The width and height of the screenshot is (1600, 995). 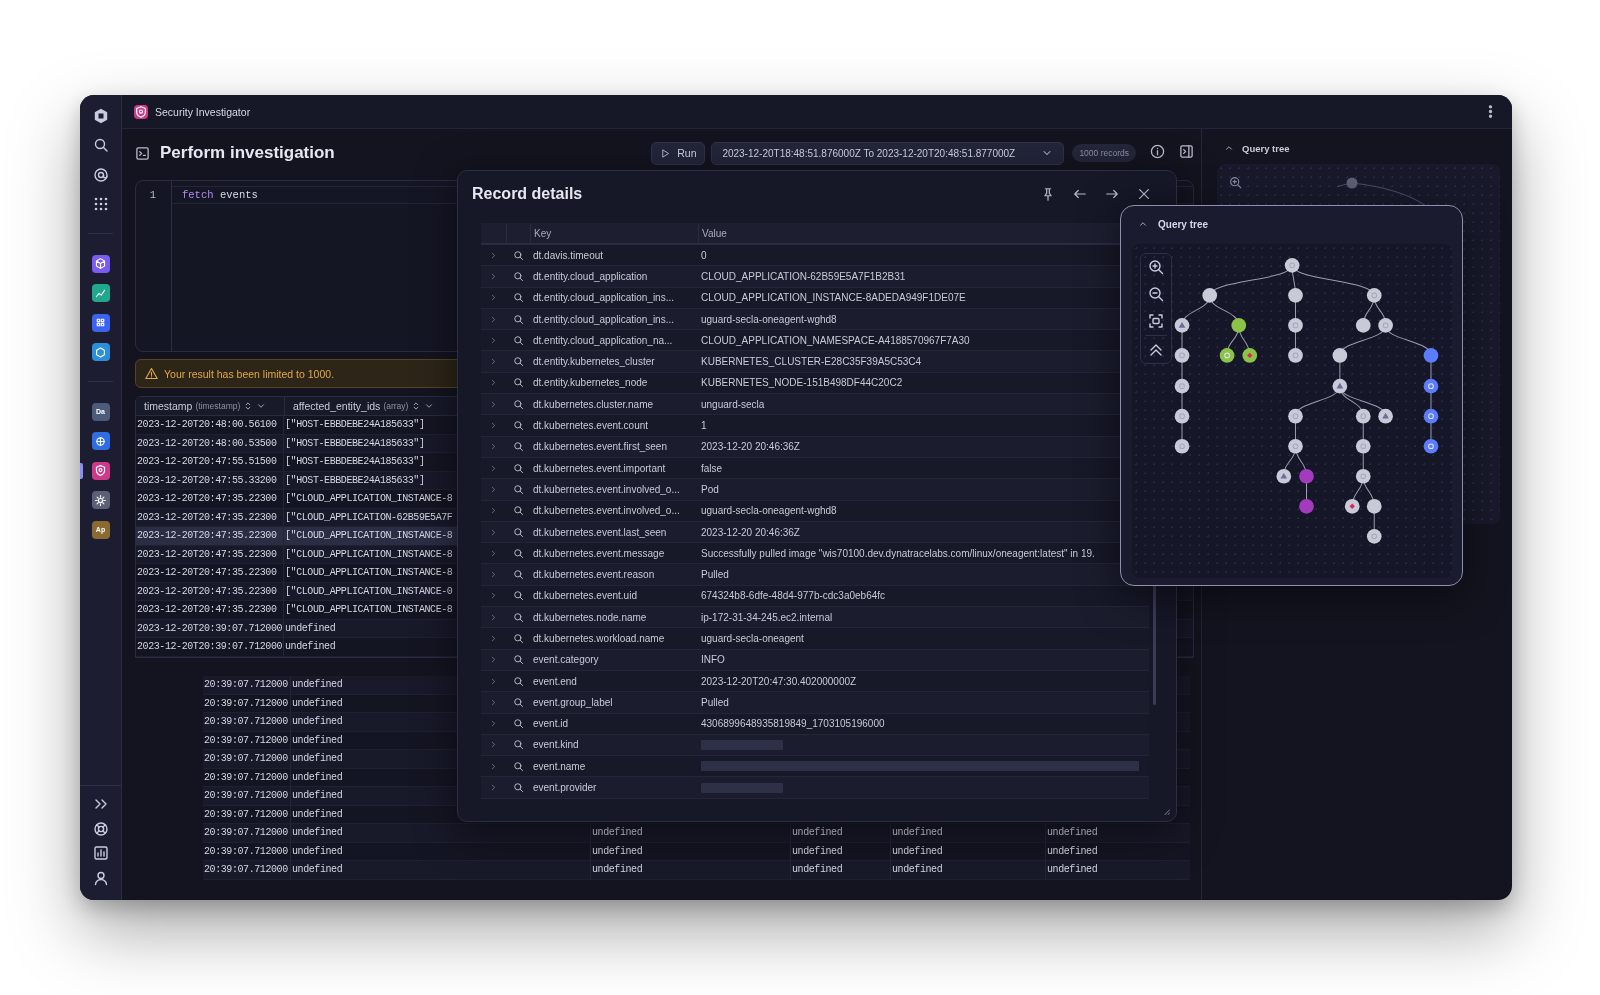 I want to click on editor-icon, so click(x=142, y=153).